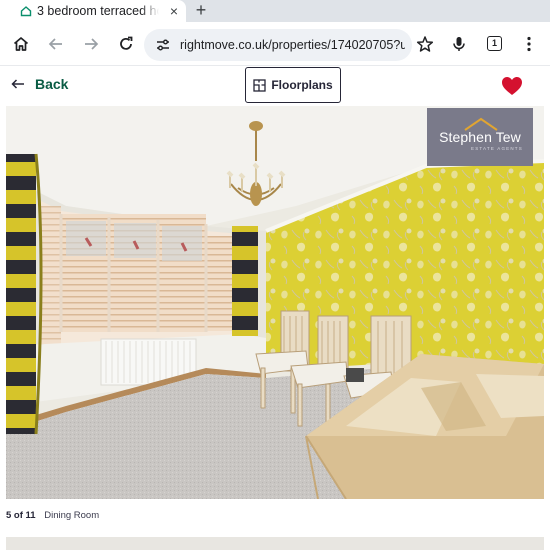  I want to click on next-photo-preview, so click(275, 543).